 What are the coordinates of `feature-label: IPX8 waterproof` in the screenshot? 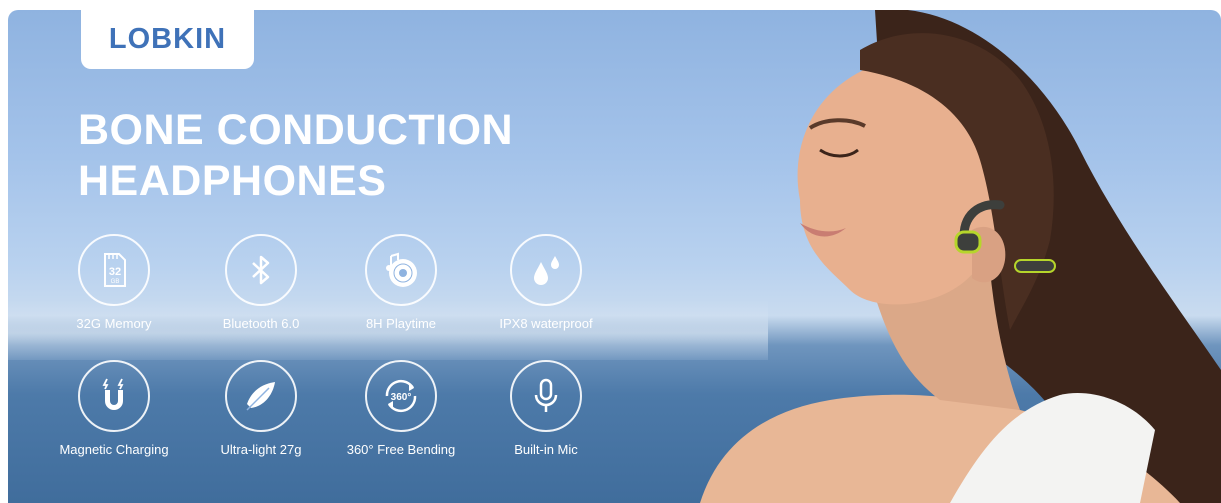 It's located at (546, 323).